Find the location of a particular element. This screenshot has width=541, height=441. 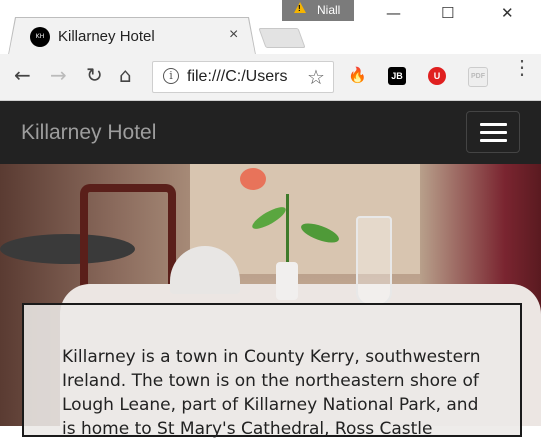

menu-toggle-button is located at coordinates (493, 132).